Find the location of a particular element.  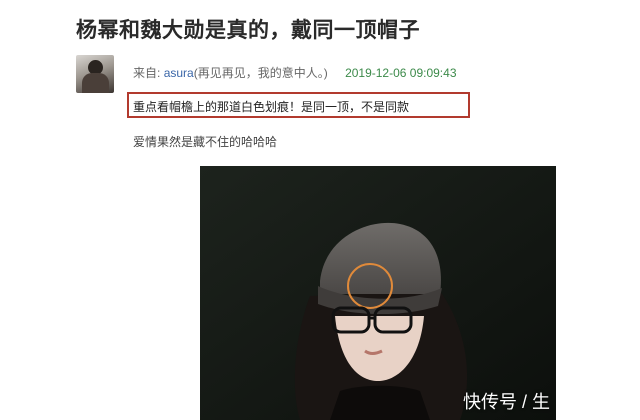

author-link: asura is located at coordinates (179, 73).